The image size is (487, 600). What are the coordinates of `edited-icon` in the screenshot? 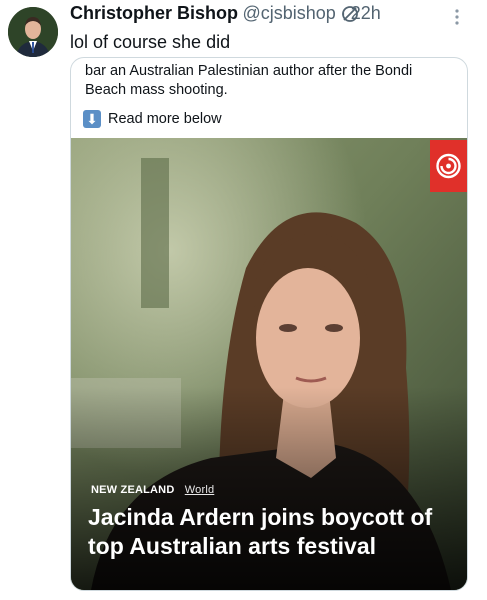 It's located at (350, 14).